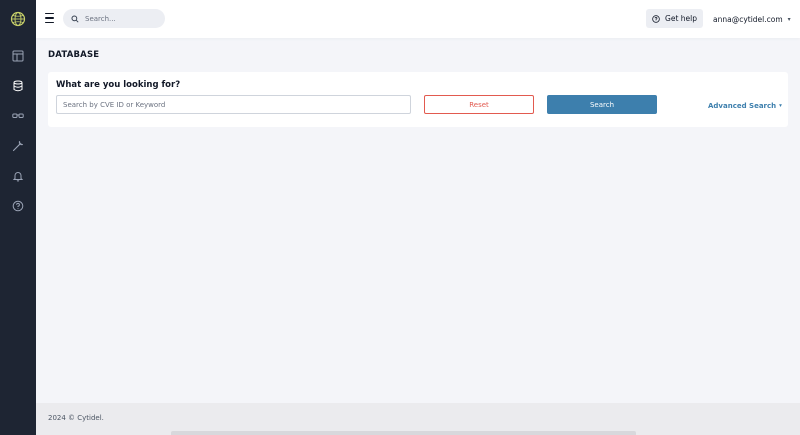  I want to click on user-menu: anna@cytidel.com ▾, so click(752, 19).